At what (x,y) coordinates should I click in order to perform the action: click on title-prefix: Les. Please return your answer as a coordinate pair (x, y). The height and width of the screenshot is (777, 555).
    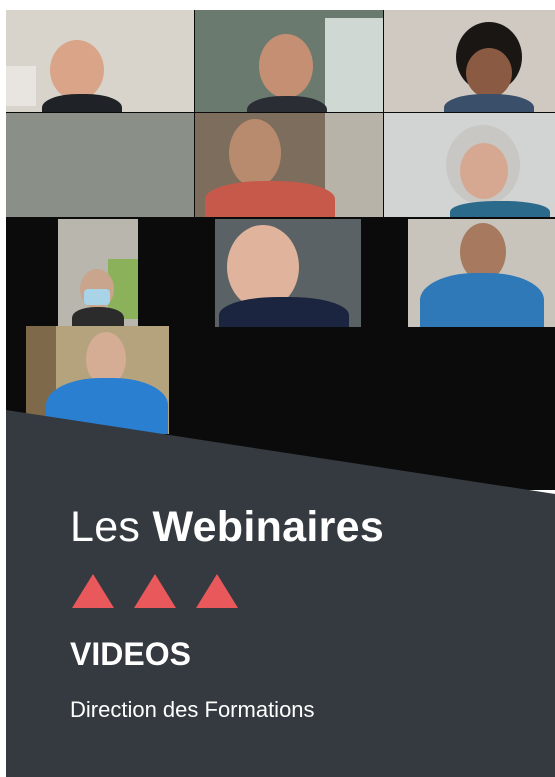
    Looking at the image, I should click on (105, 527).